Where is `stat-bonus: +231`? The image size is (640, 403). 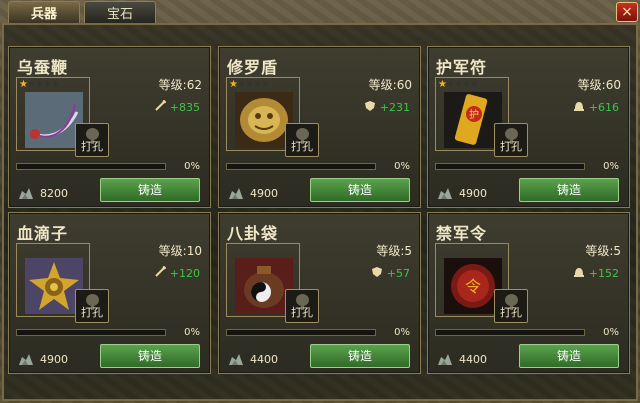
stat-bonus: +231 is located at coordinates (387, 107).